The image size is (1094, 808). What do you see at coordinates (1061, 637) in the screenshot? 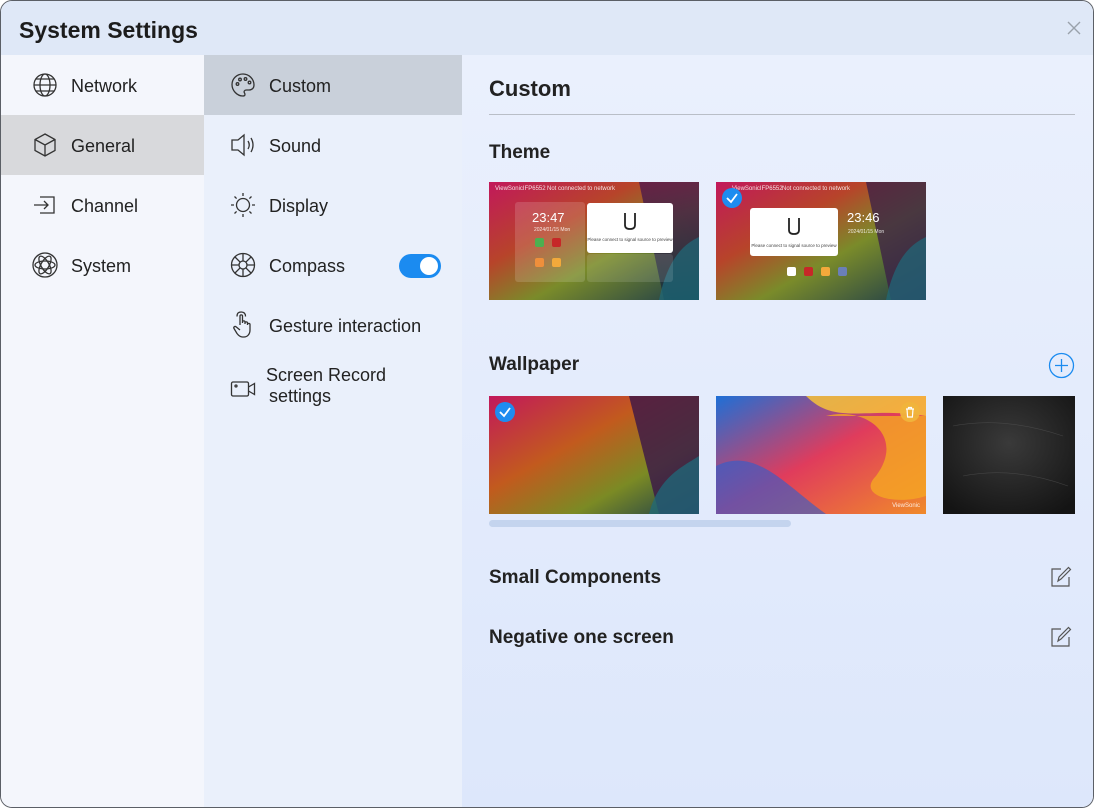
I see `edit-negative-one-screen-icon` at bounding box center [1061, 637].